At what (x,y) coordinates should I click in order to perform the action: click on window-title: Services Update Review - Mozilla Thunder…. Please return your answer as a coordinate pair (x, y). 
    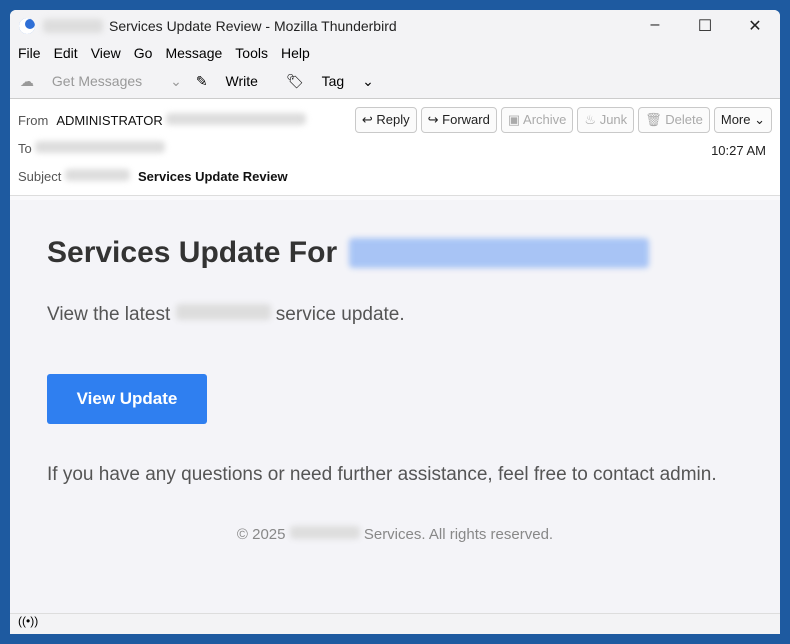
    Looking at the image, I should click on (253, 26).